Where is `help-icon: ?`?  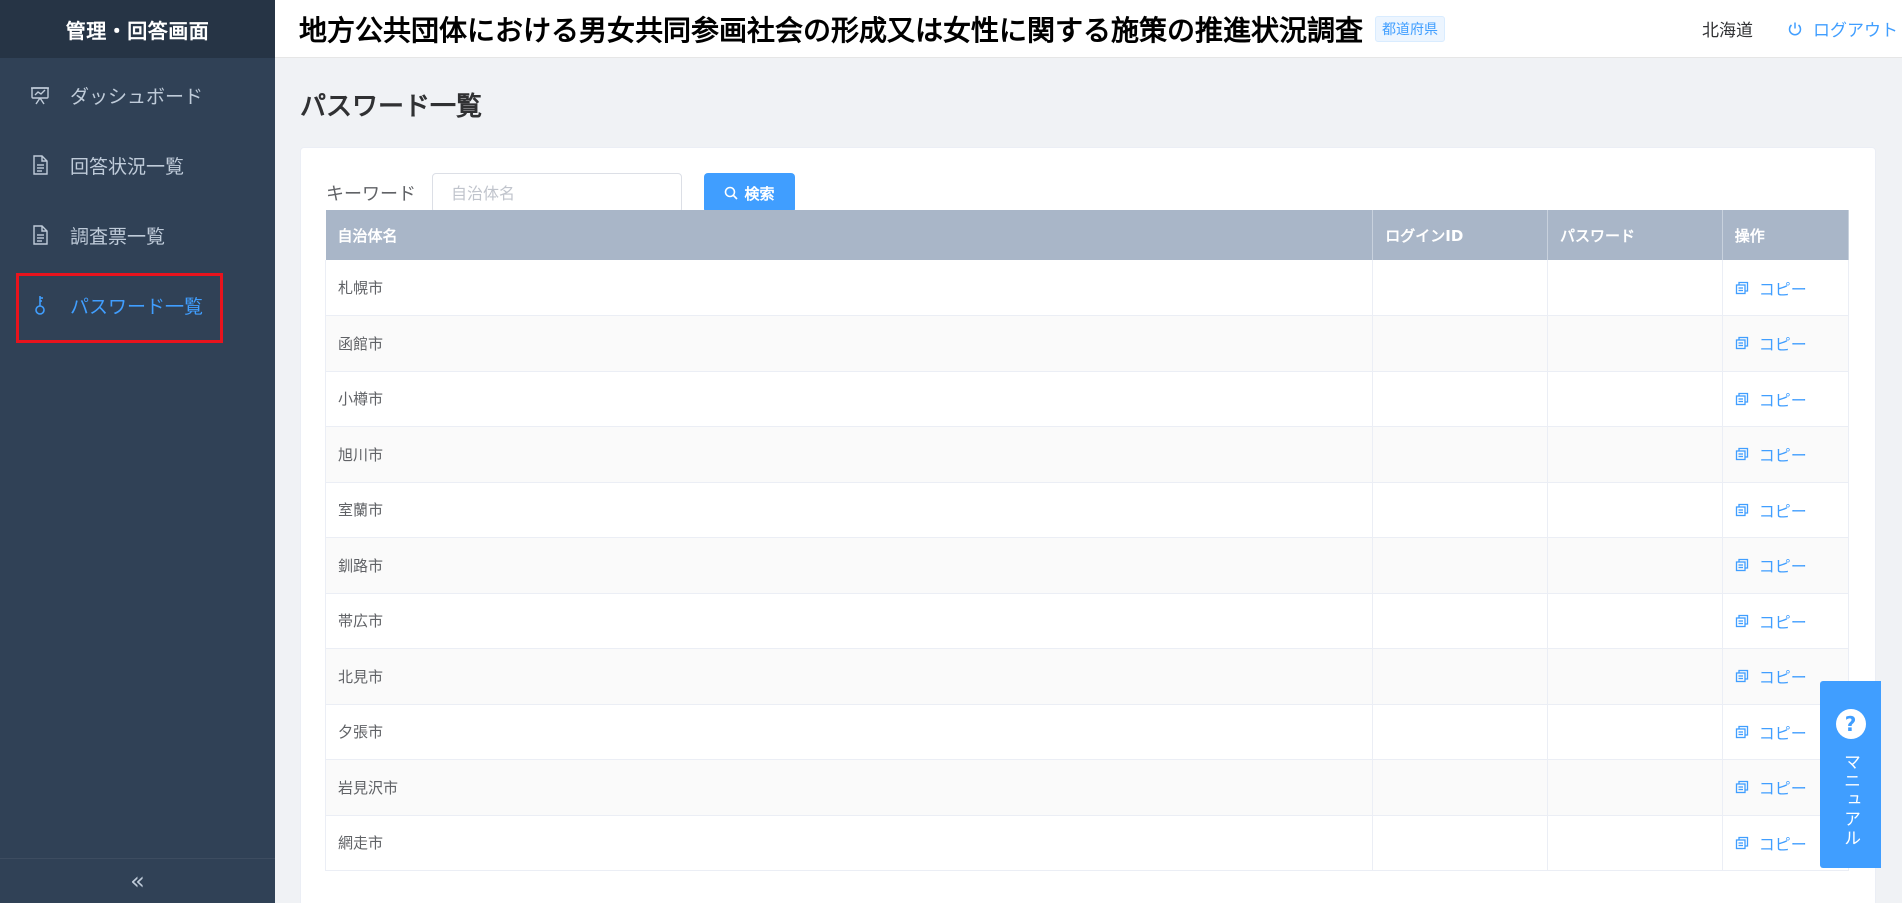 help-icon: ? is located at coordinates (1850, 724).